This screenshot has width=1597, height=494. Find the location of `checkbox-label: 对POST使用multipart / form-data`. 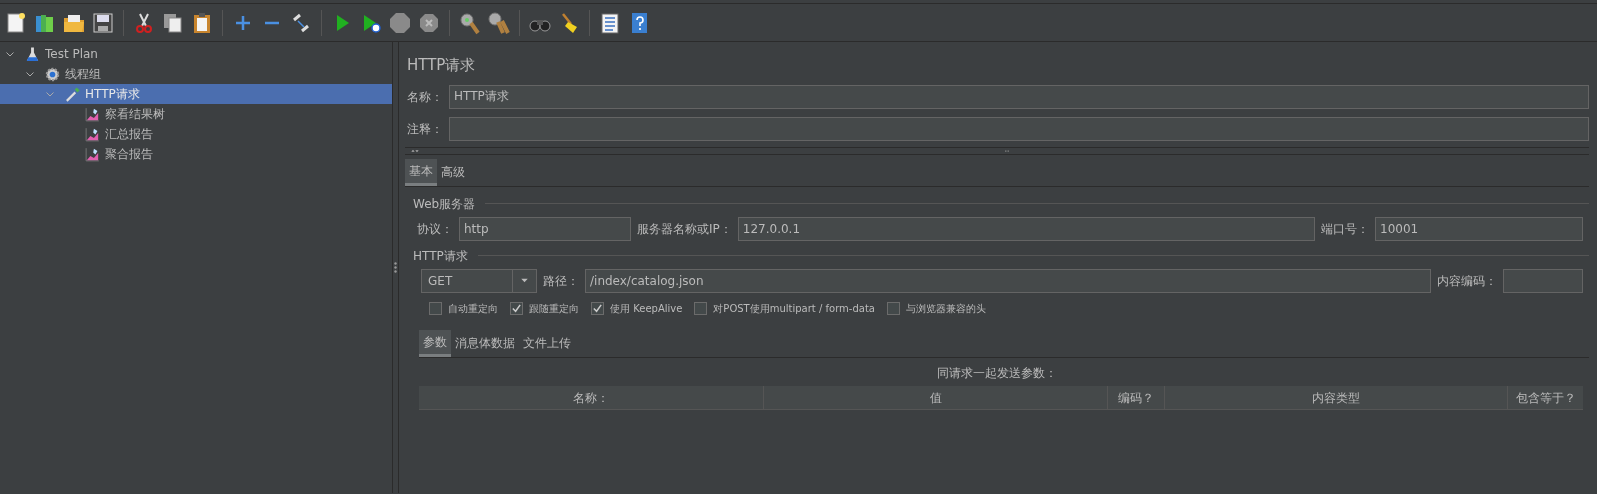

checkbox-label: 对POST使用multipart / form-data is located at coordinates (794, 308).